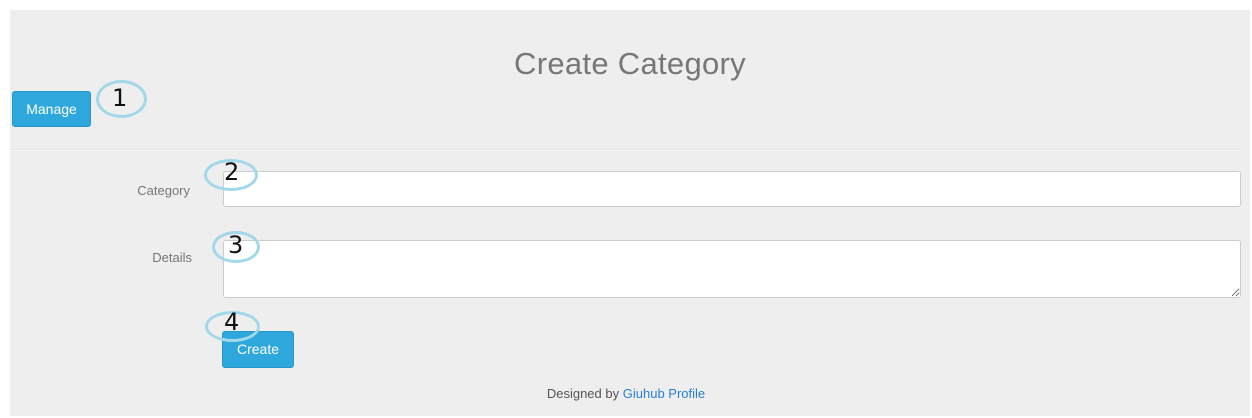 This screenshot has height=418, width=1252. What do you see at coordinates (172, 257) in the screenshot?
I see `details-label: Details` at bounding box center [172, 257].